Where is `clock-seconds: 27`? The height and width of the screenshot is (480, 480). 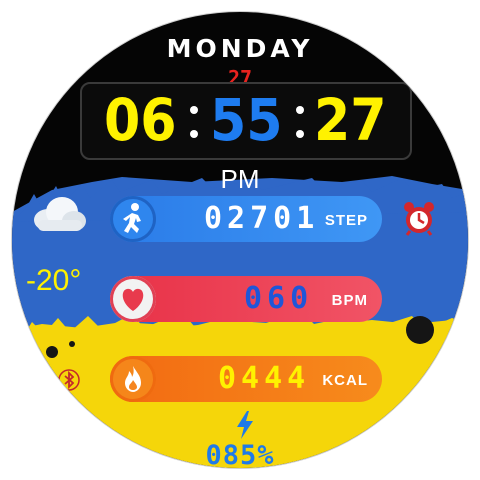
clock-seconds: 27 is located at coordinates (350, 120).